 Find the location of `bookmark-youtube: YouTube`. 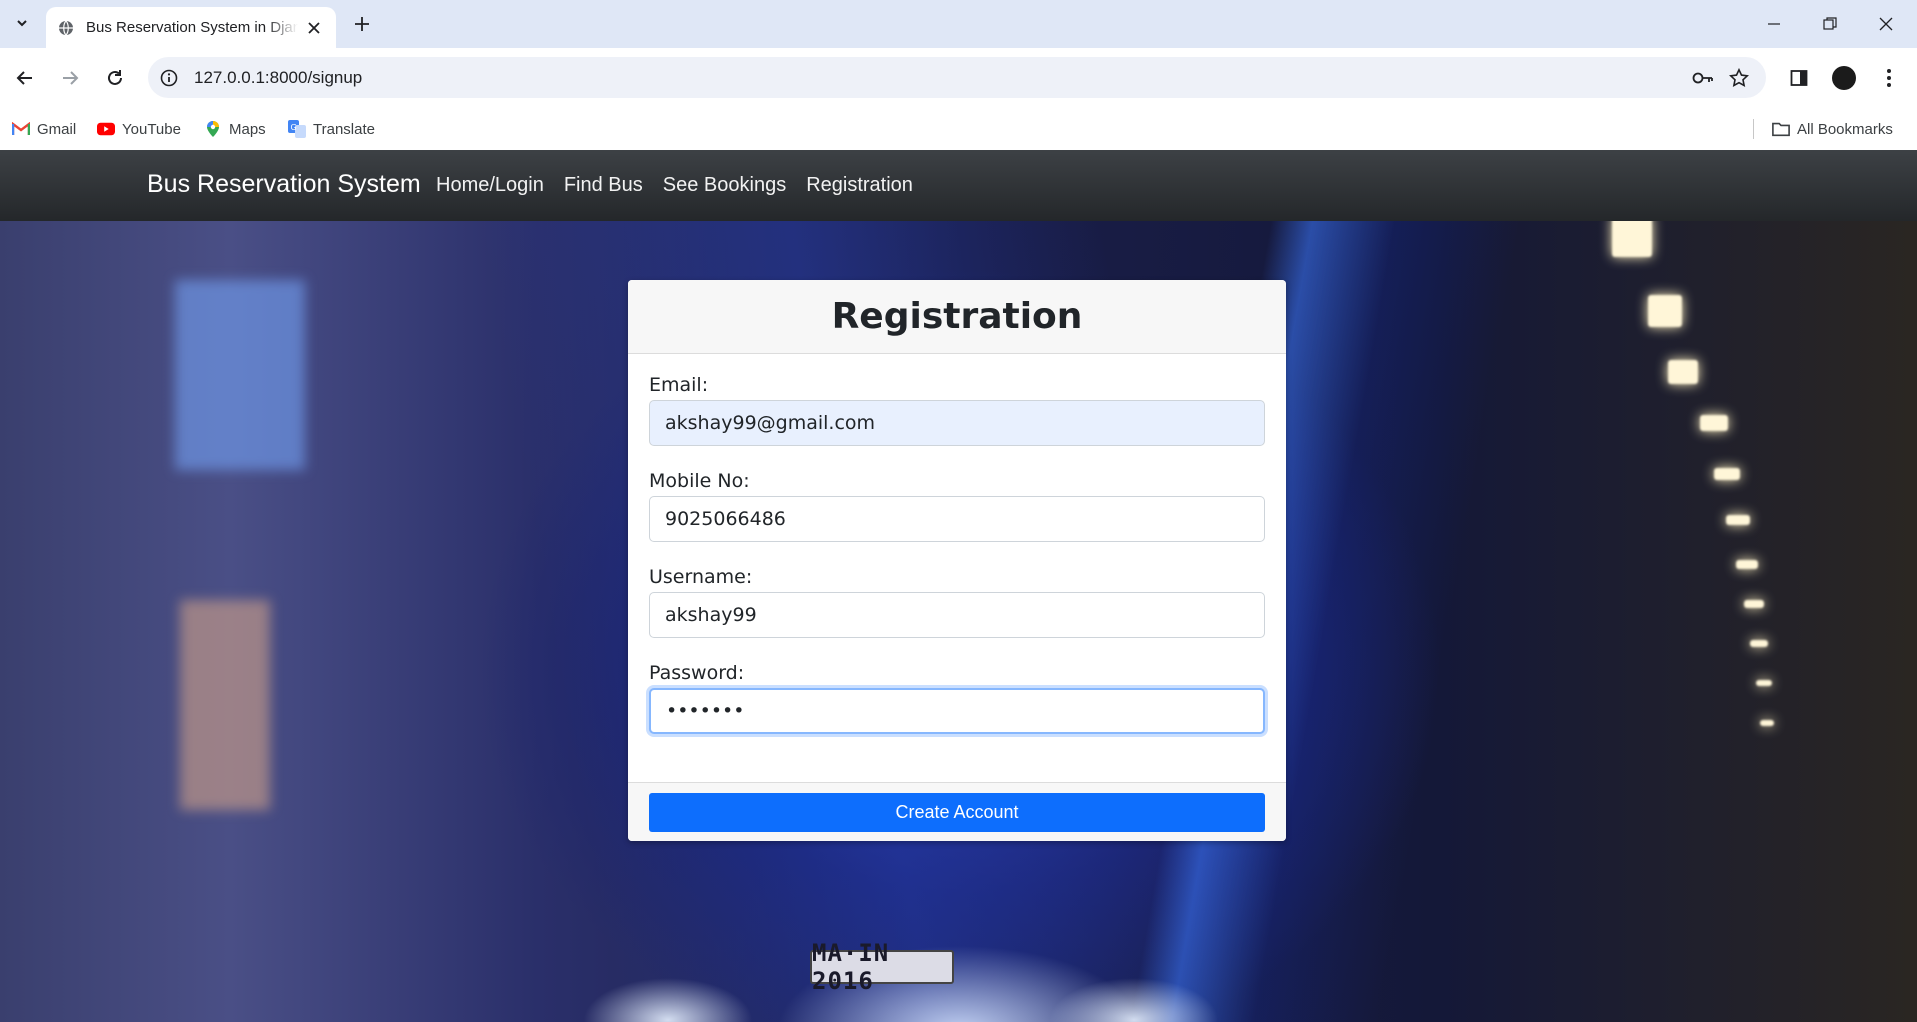

bookmark-youtube: YouTube is located at coordinates (139, 129).